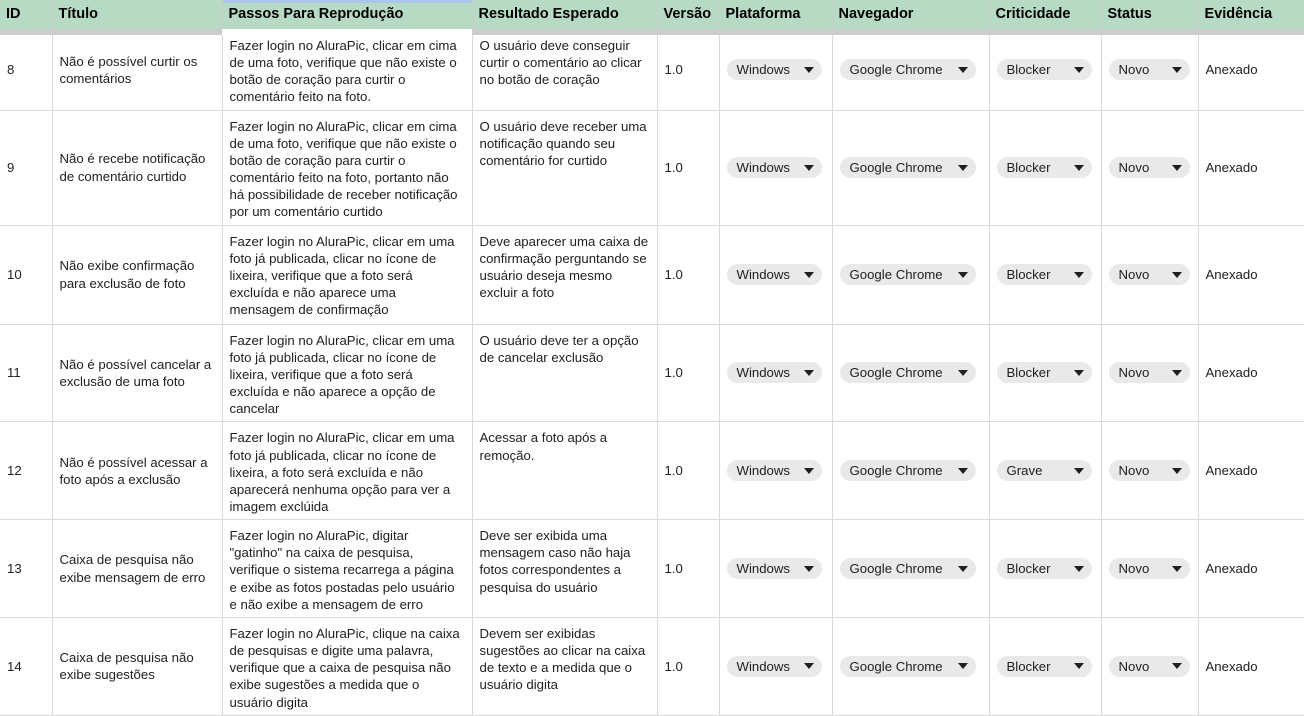 This screenshot has width=1304, height=716. What do you see at coordinates (137, 70) in the screenshot?
I see `cell-titulo: Não é possível curtir os comentários` at bounding box center [137, 70].